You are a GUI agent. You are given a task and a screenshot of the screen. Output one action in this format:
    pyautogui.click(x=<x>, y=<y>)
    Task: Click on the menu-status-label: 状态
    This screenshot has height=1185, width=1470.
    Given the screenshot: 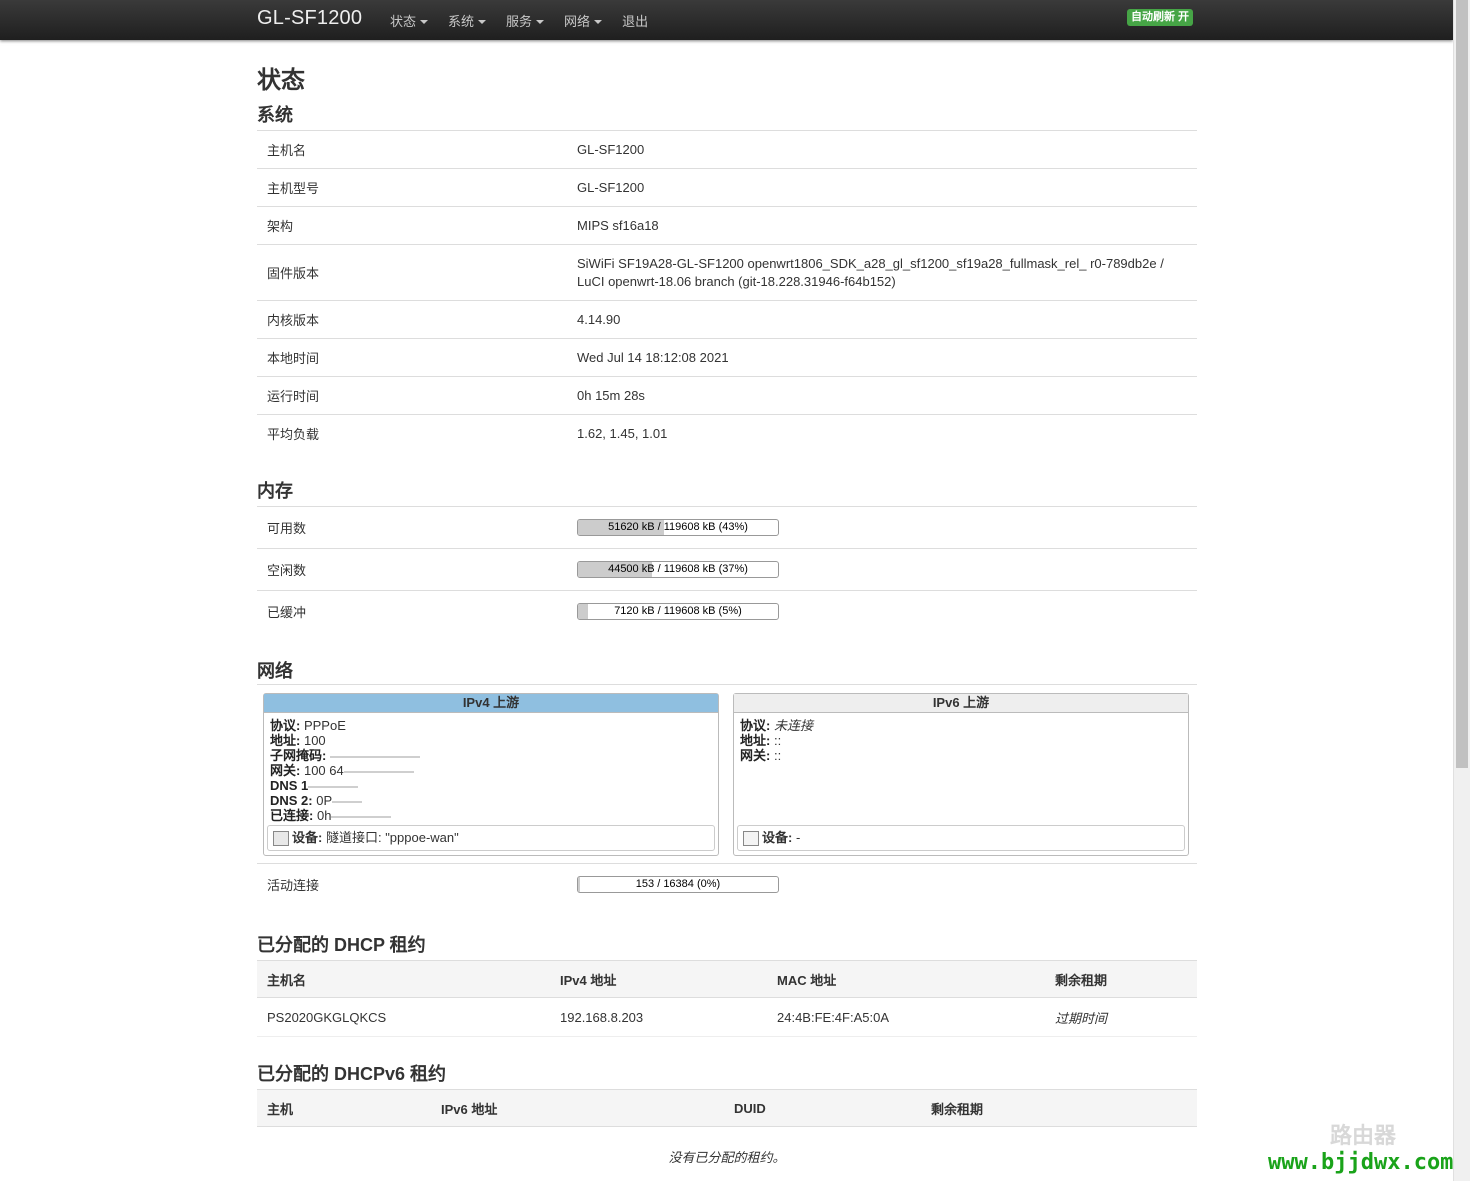 What is the action you would take?
    pyautogui.click(x=403, y=21)
    